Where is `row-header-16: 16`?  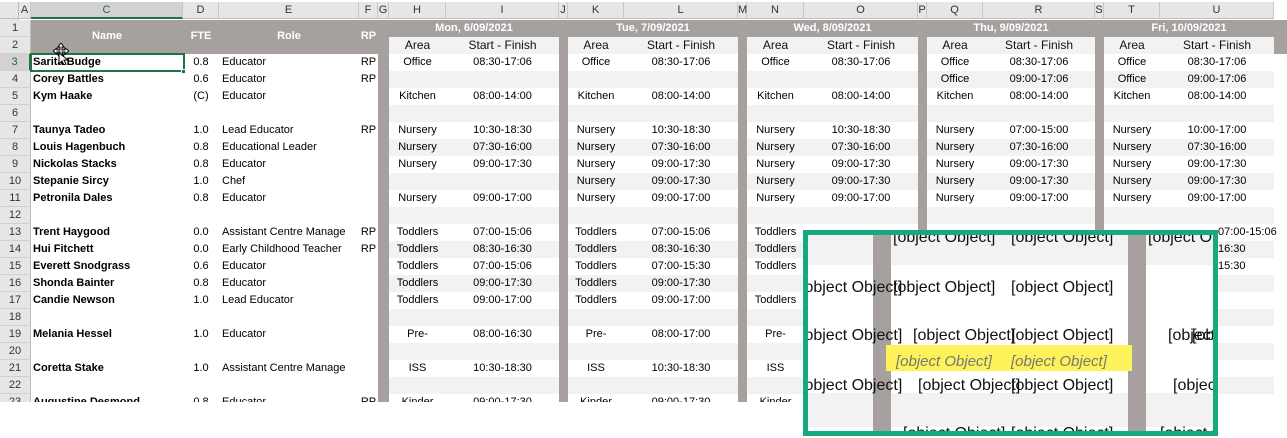
row-header-16: 16 is located at coordinates (15, 283).